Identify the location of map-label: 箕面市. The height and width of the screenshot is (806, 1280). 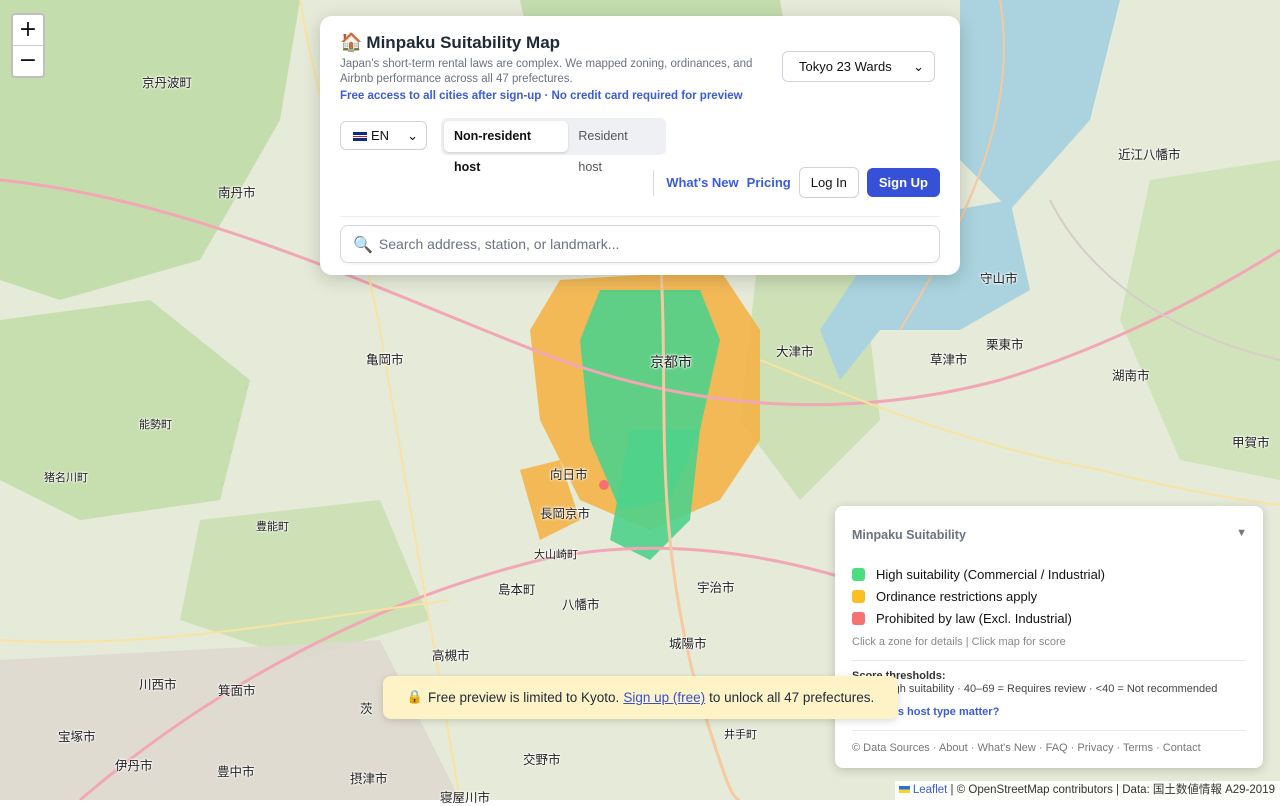
(237, 690).